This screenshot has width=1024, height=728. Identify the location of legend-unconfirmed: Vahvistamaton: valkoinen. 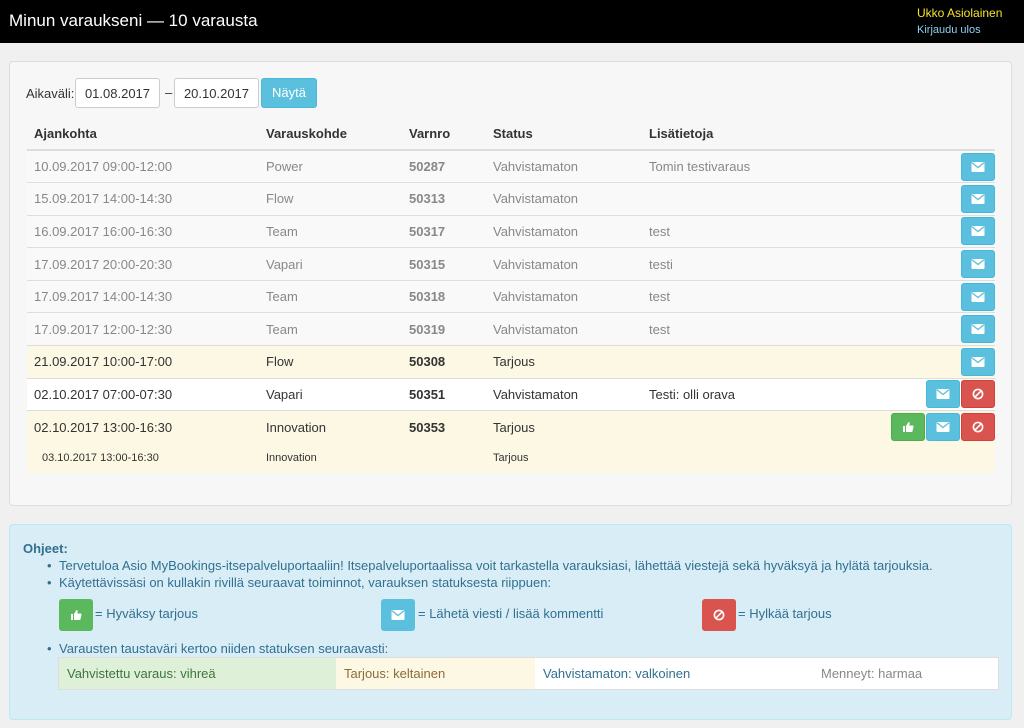
(674, 673).